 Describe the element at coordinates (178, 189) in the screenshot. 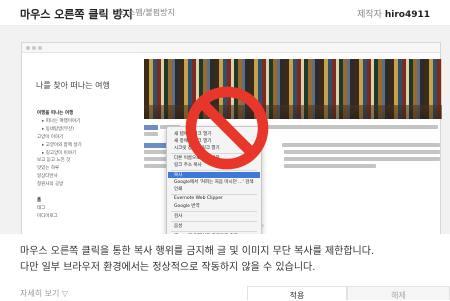

I see `menu-item: 인쇄` at that location.